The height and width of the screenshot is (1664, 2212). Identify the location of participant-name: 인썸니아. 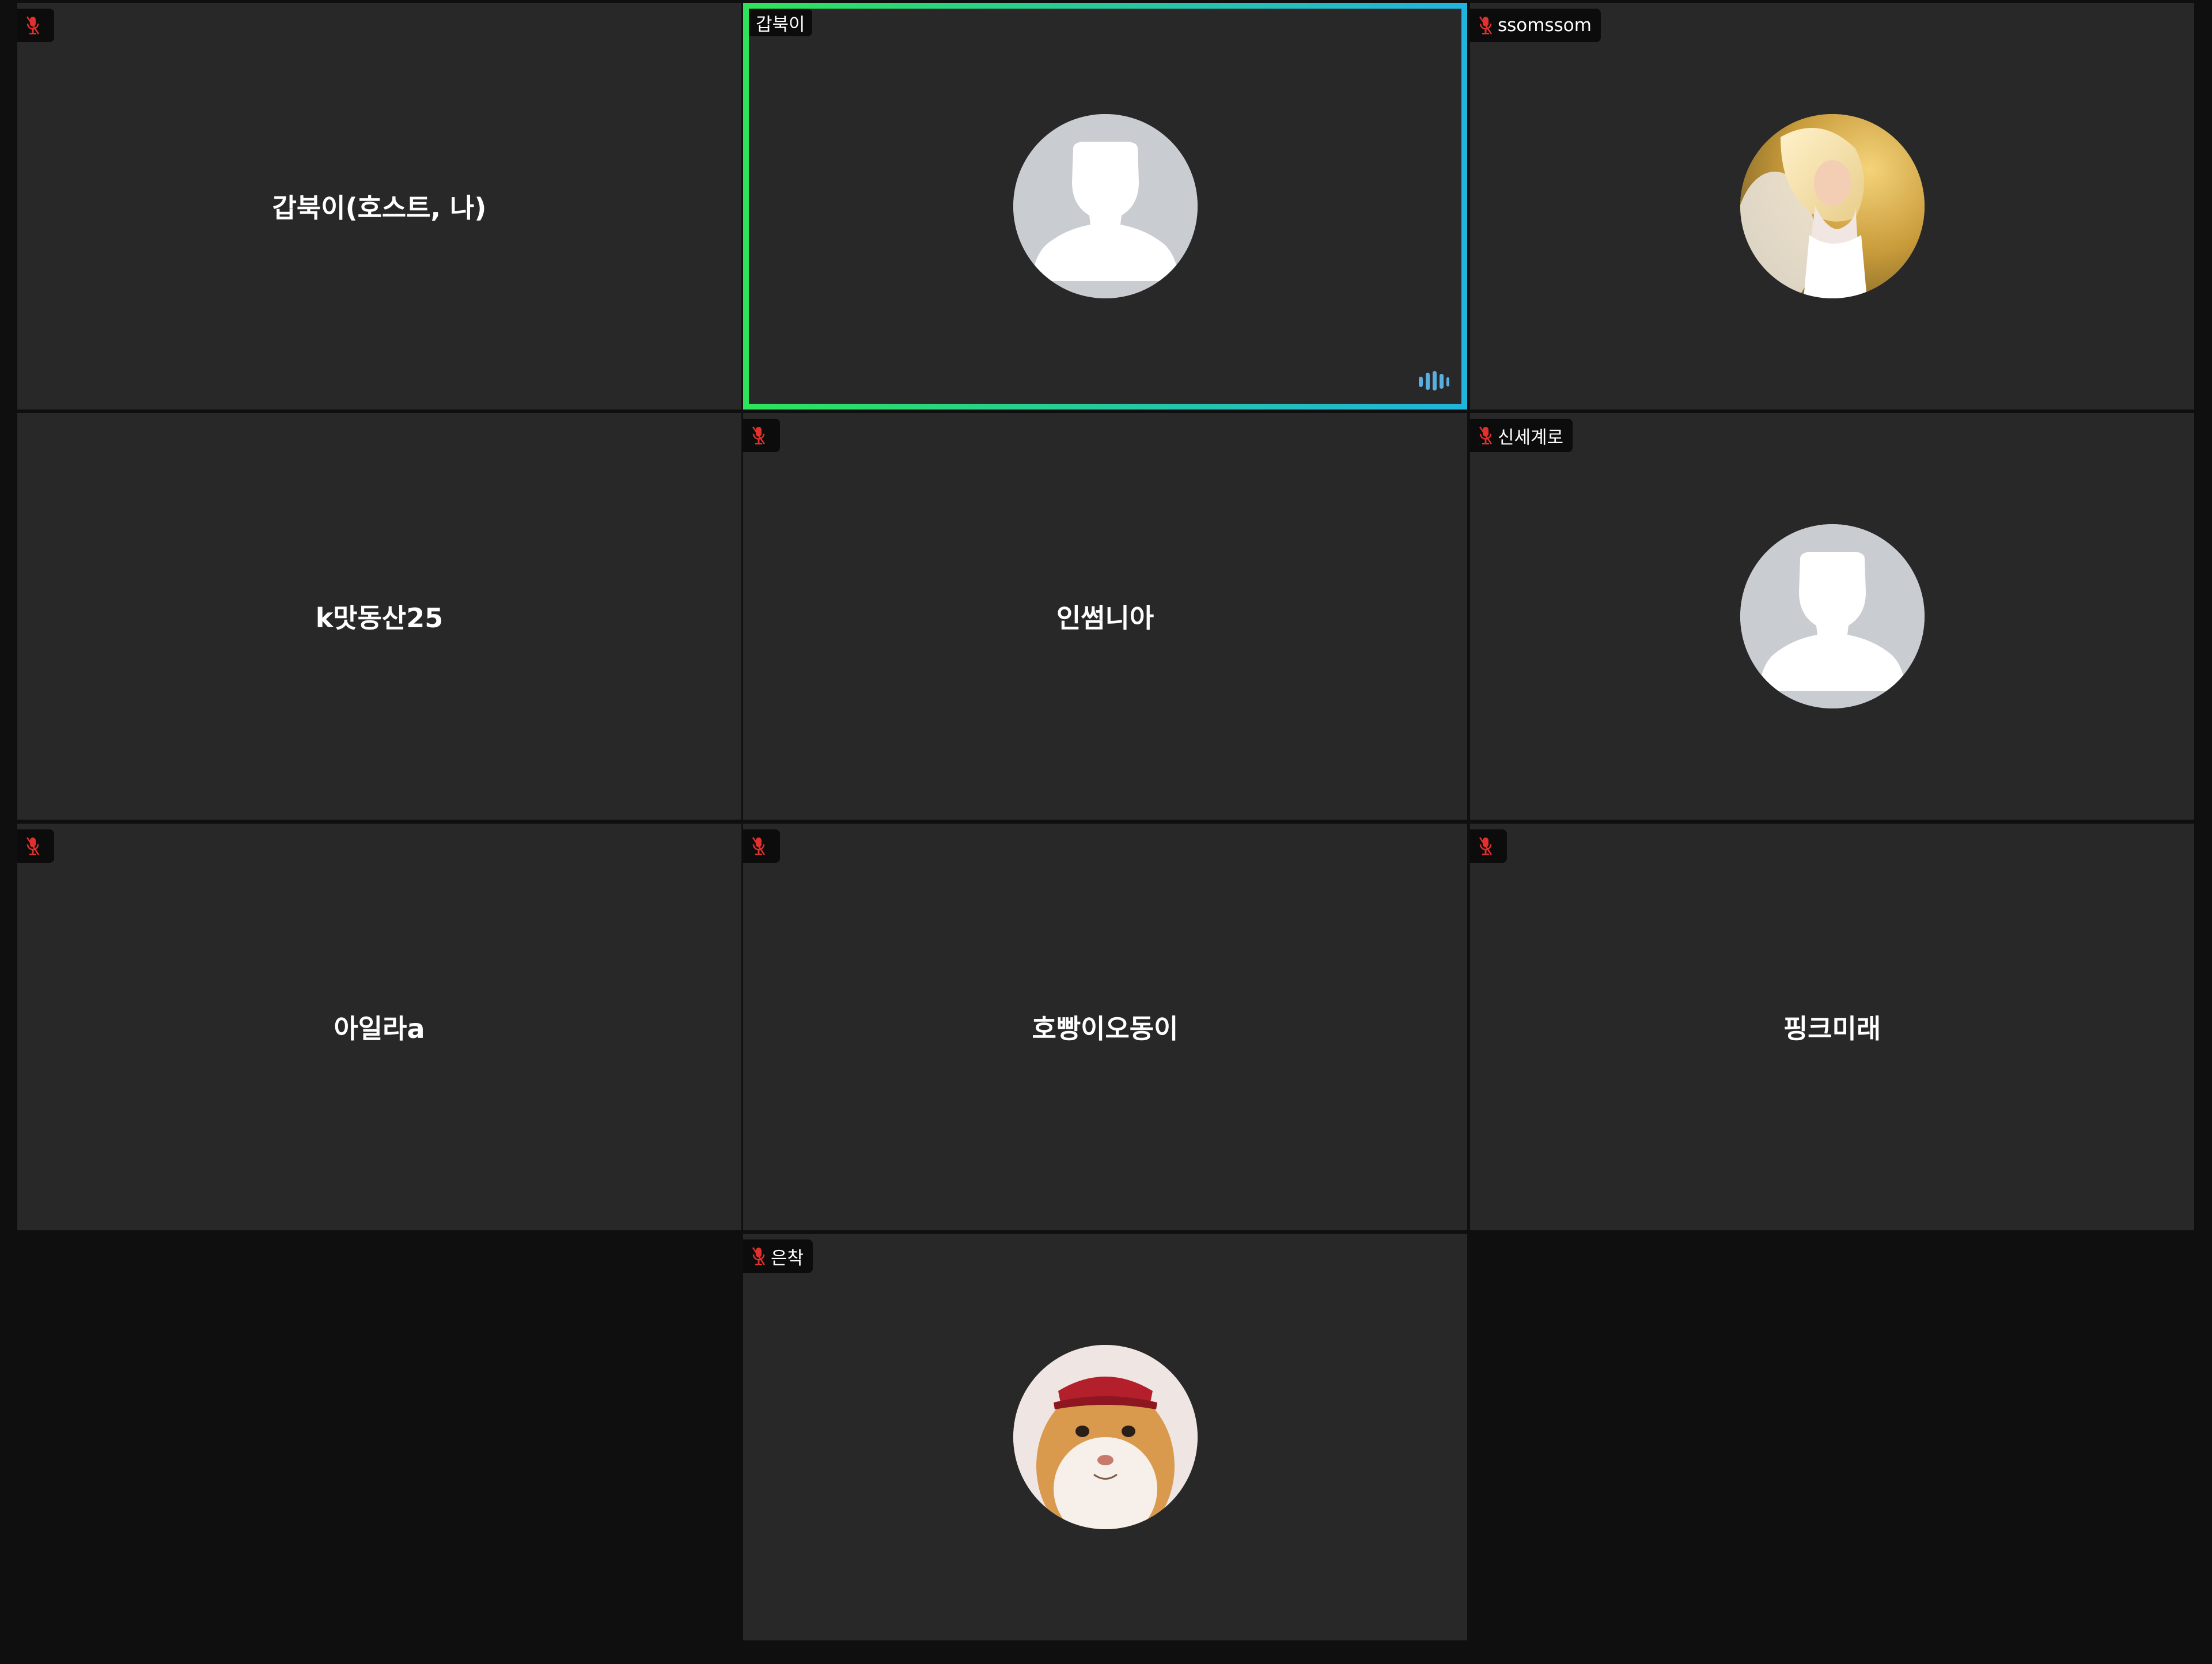
(1105, 618).